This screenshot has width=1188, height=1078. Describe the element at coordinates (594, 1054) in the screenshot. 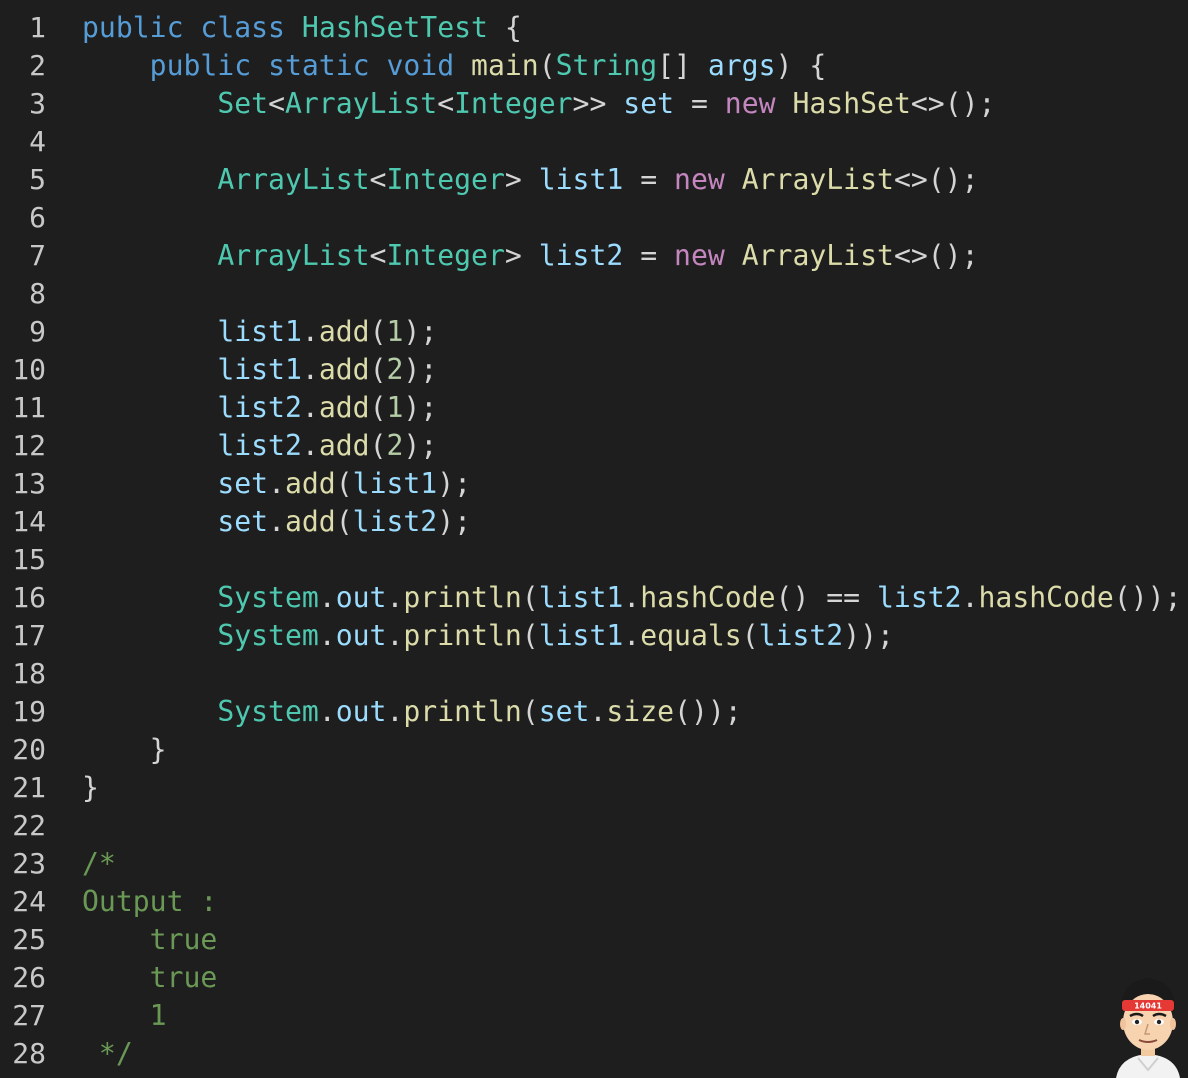

I see `code-line: 28 */` at that location.